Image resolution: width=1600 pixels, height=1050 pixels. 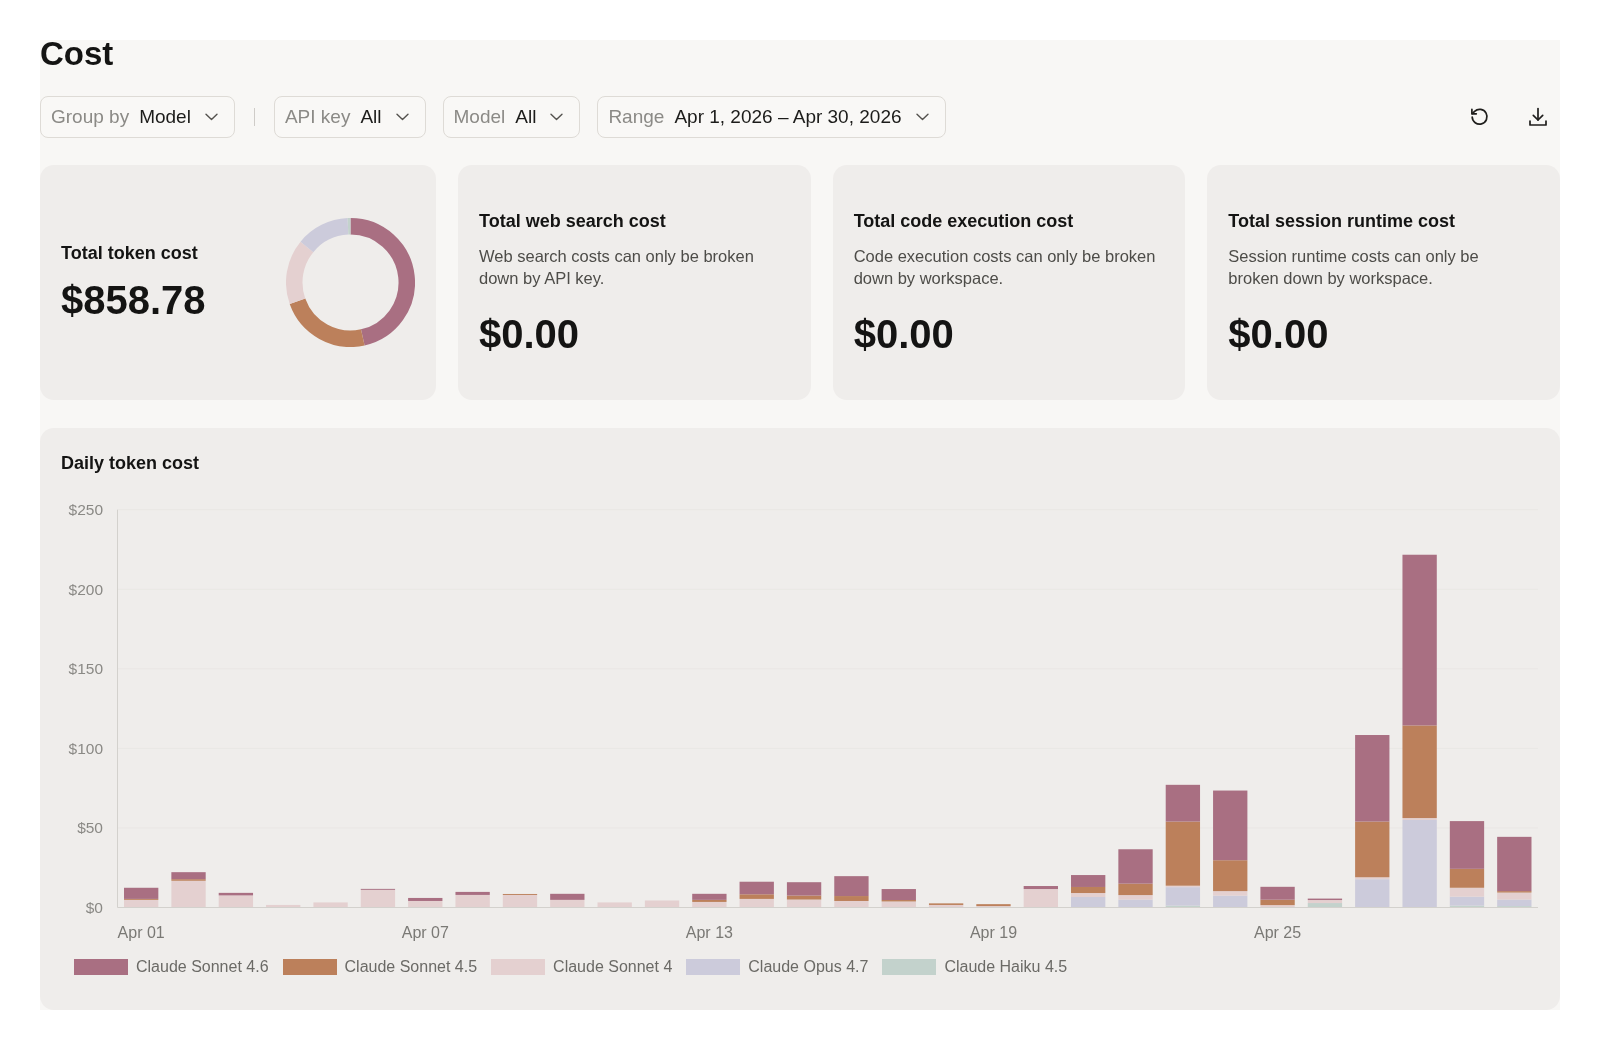 What do you see at coordinates (77, 54) in the screenshot?
I see `page-title: Cost` at bounding box center [77, 54].